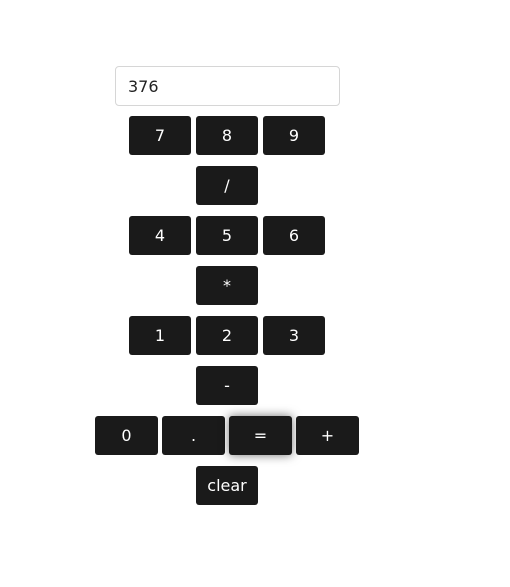  Describe the element at coordinates (227, 385) in the screenshot. I see `subtract-button: -` at that location.